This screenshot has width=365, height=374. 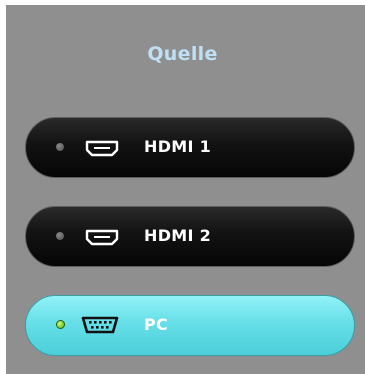 I want to click on source-item-hdmi-1: HDMI 1, so click(x=190, y=147).